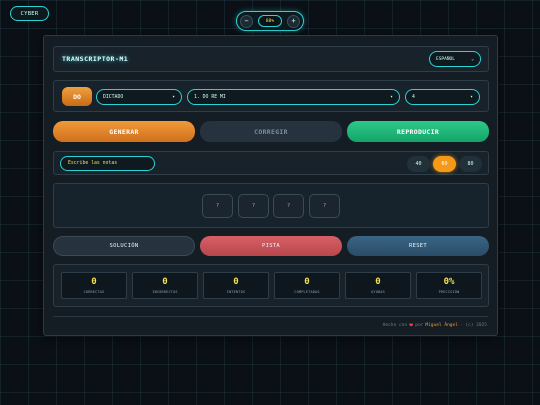 The height and width of the screenshot is (405, 540). What do you see at coordinates (113, 97) in the screenshot?
I see `mode-value: DICTADO` at bounding box center [113, 97].